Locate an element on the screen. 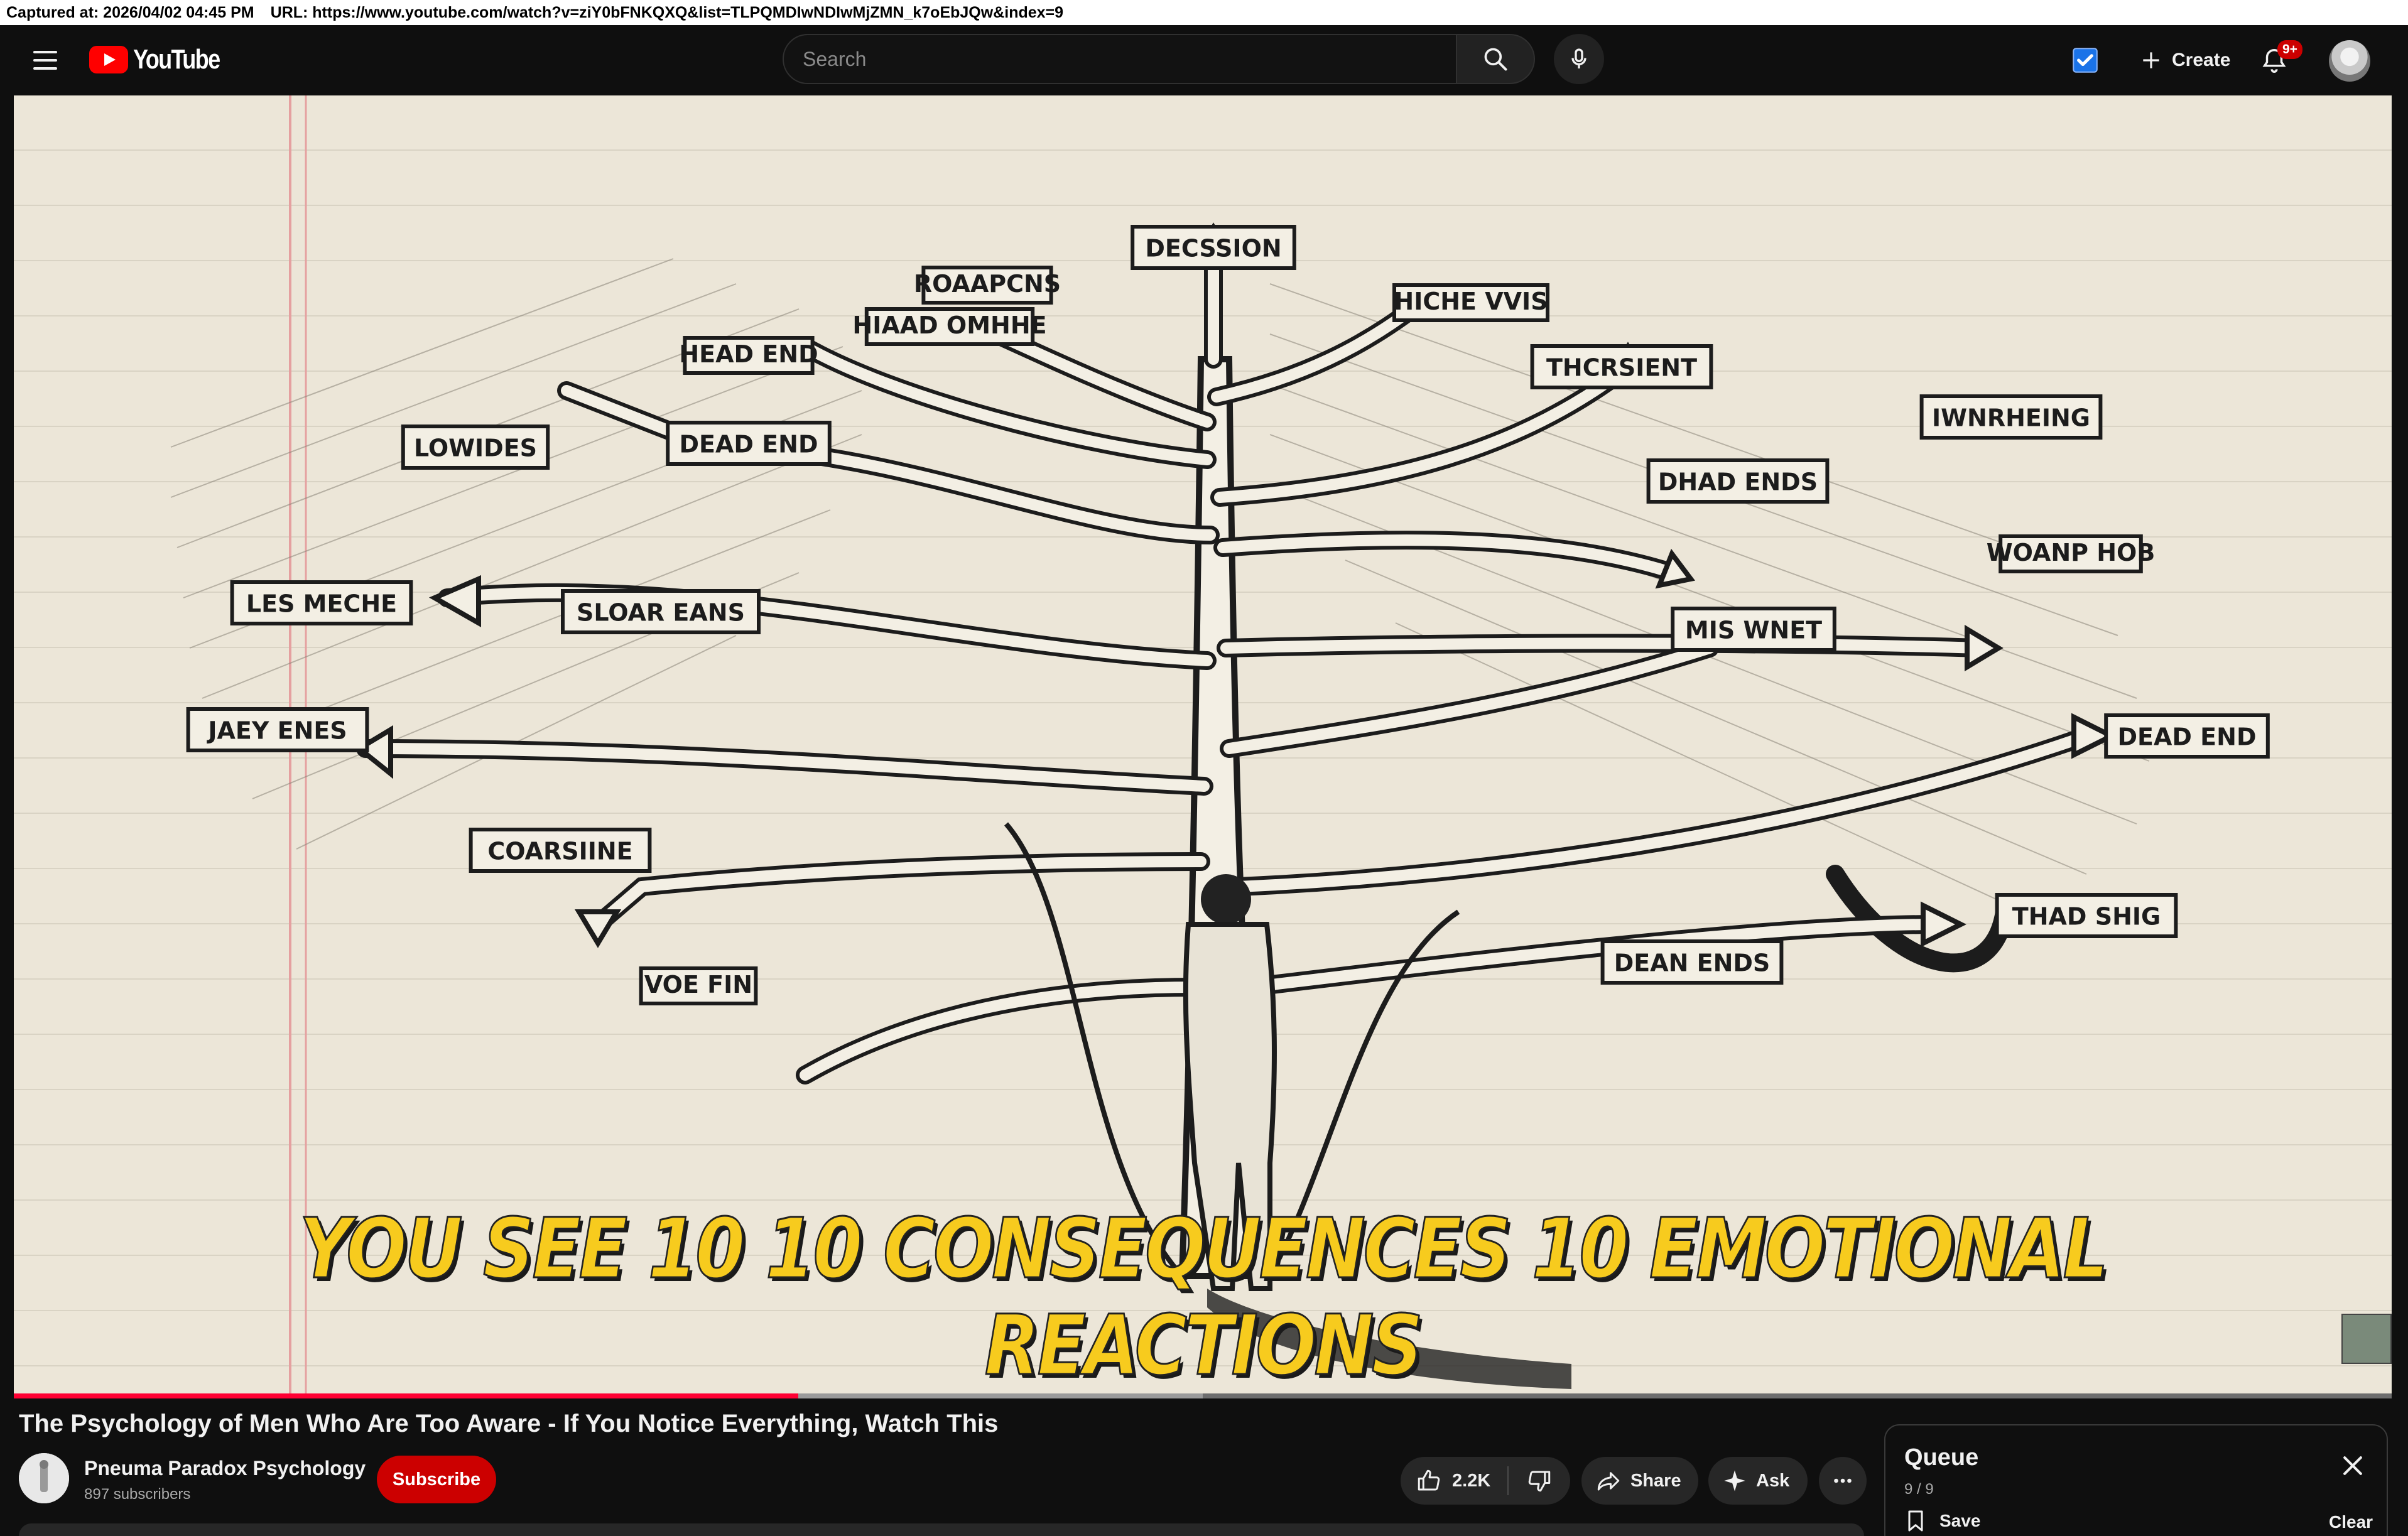 Image resolution: width=2408 pixels, height=1536 pixels. mic-icon is located at coordinates (1578, 58).